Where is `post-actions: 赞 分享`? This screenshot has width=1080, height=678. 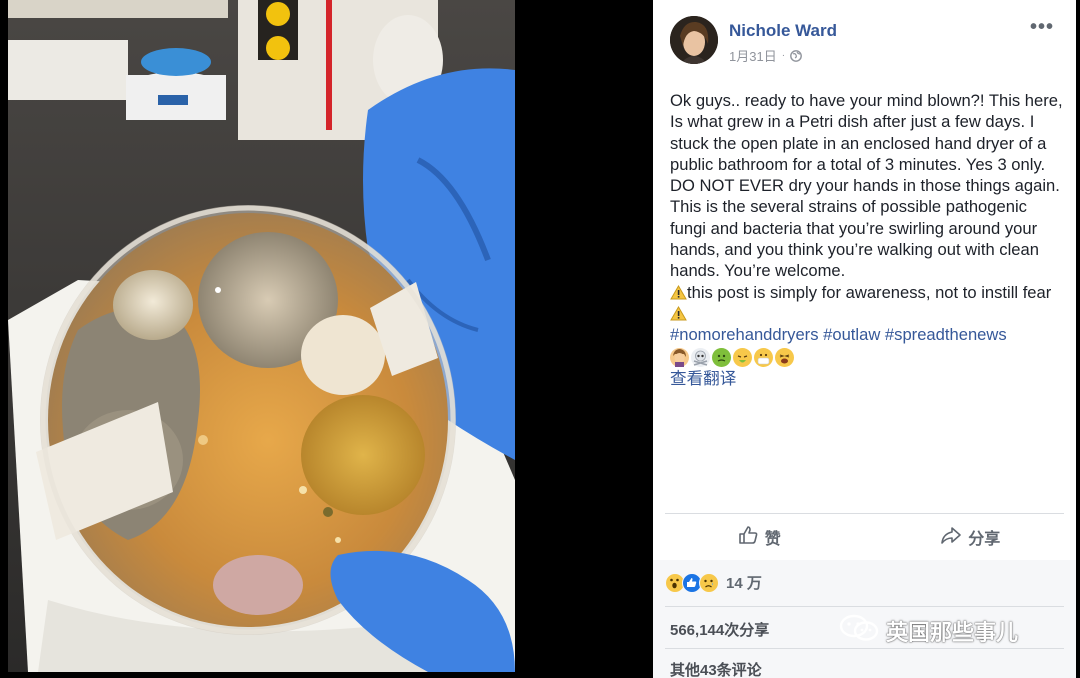 post-actions: 赞 分享 is located at coordinates (864, 537).